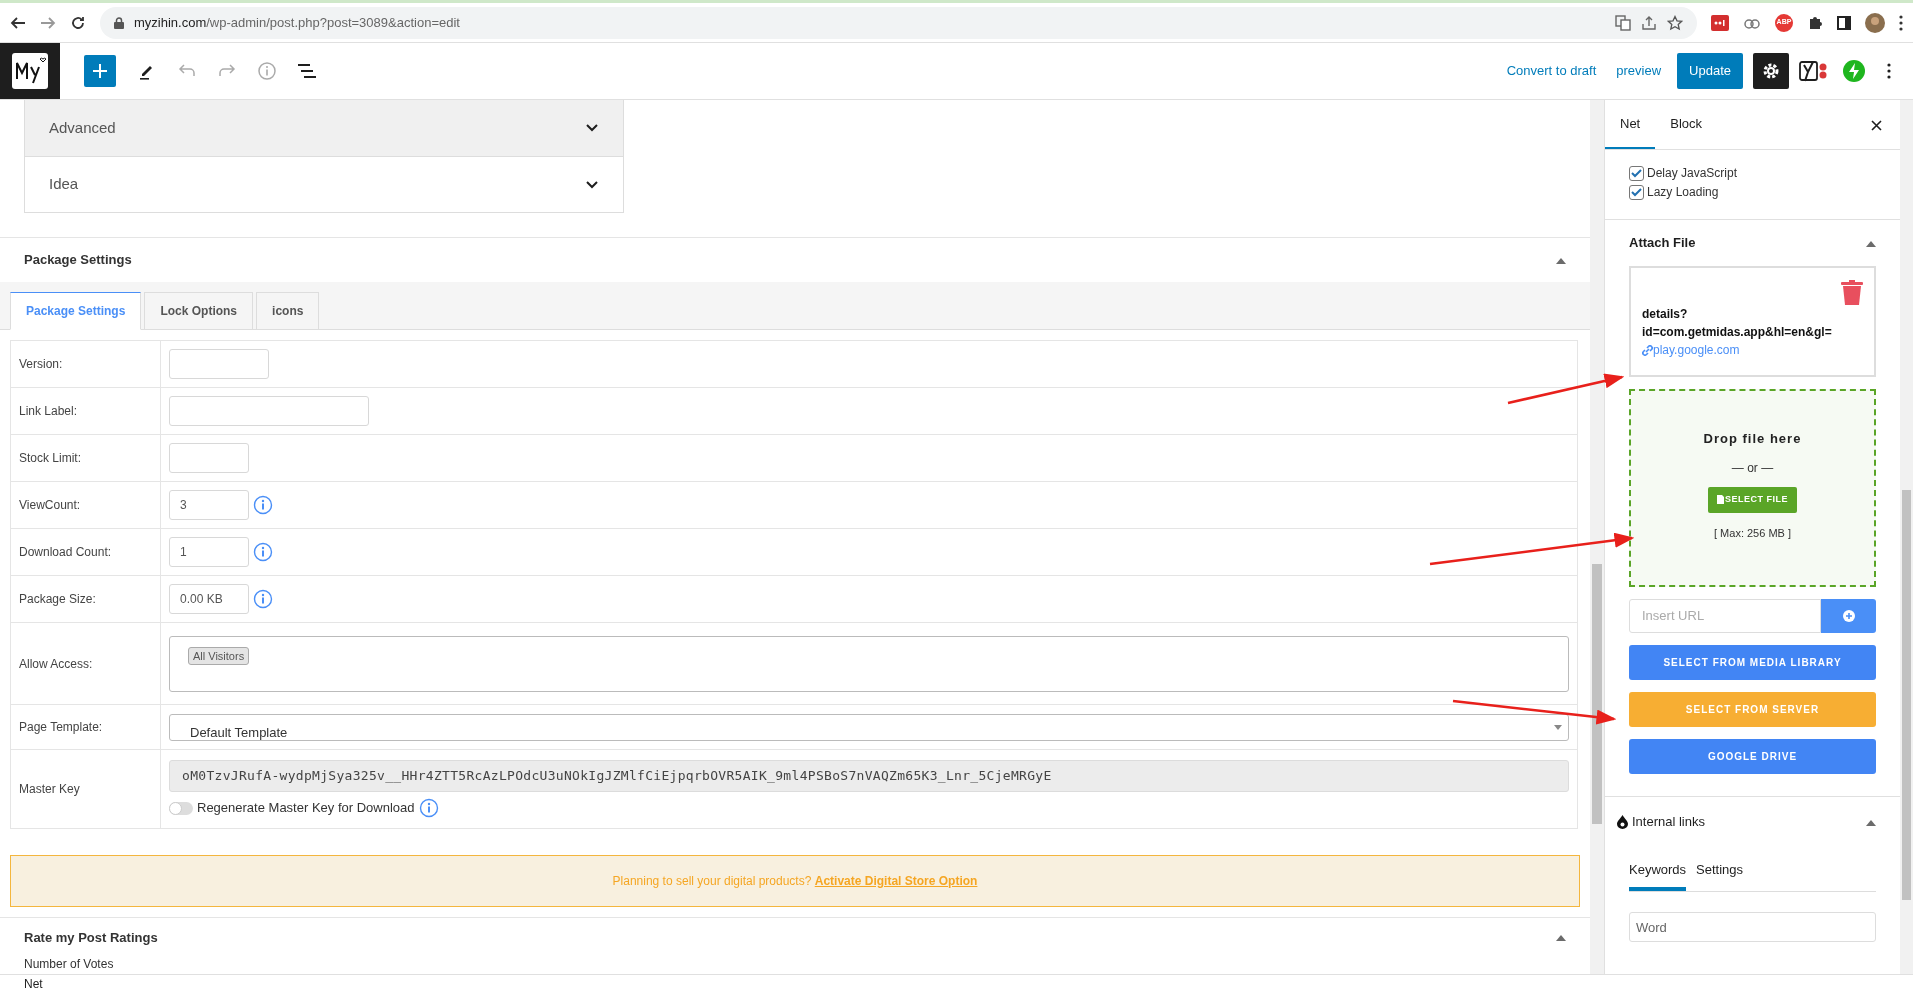  I want to click on logo-icon, so click(30, 71).